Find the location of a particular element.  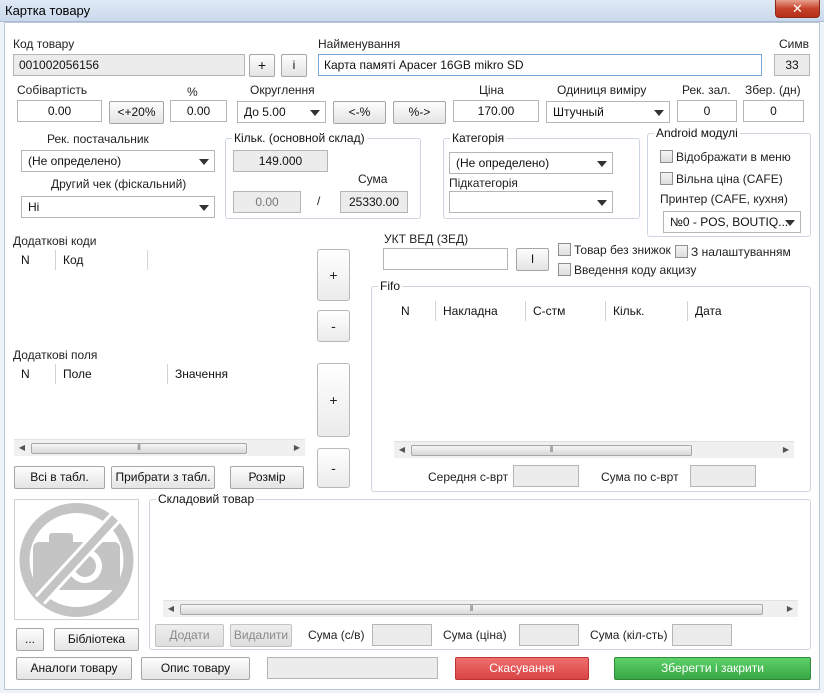

cost-field: 0.00 is located at coordinates (59, 111).